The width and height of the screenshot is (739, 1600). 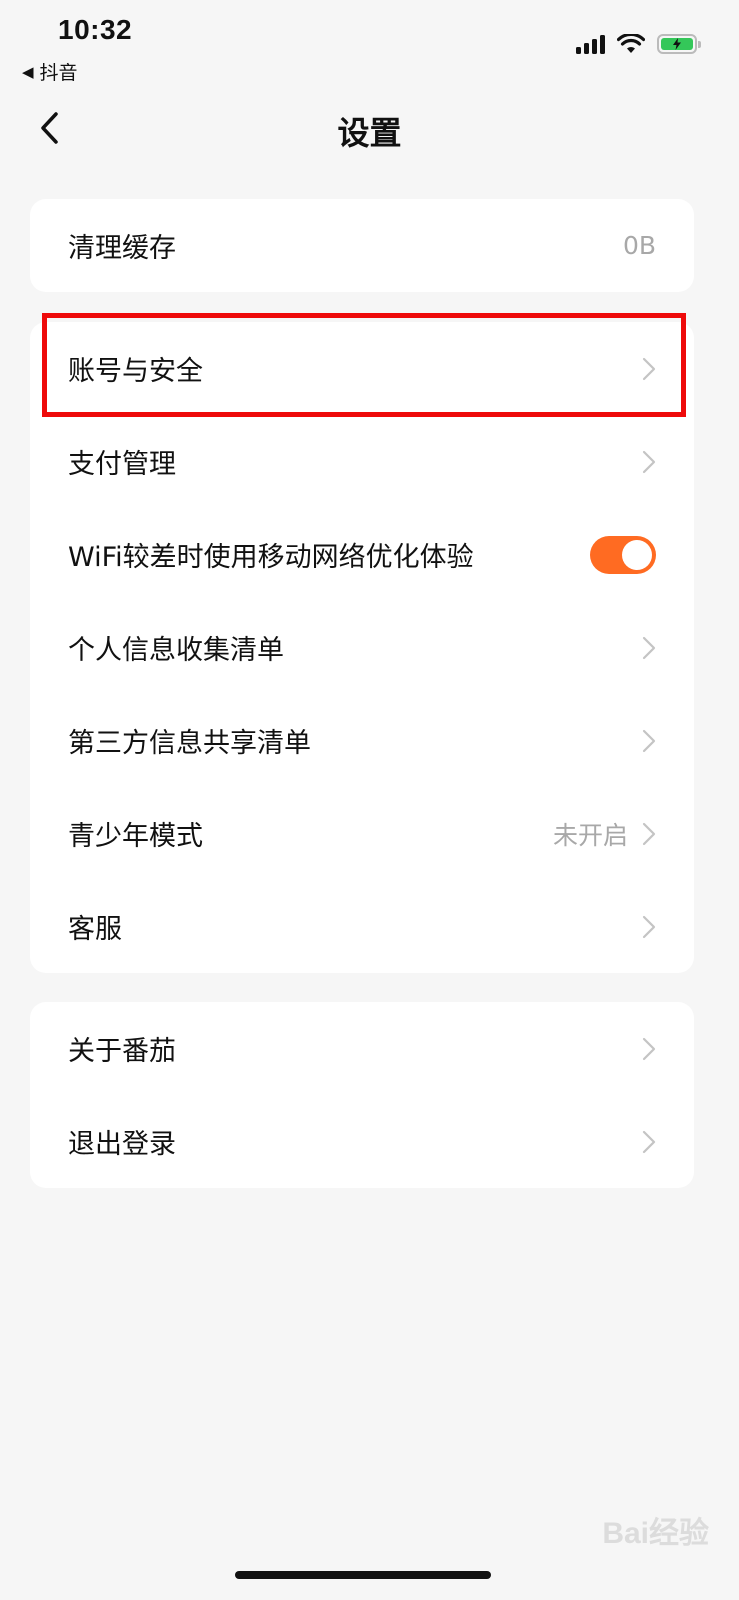 I want to click on status-time: 10:32, so click(x=95, y=29).